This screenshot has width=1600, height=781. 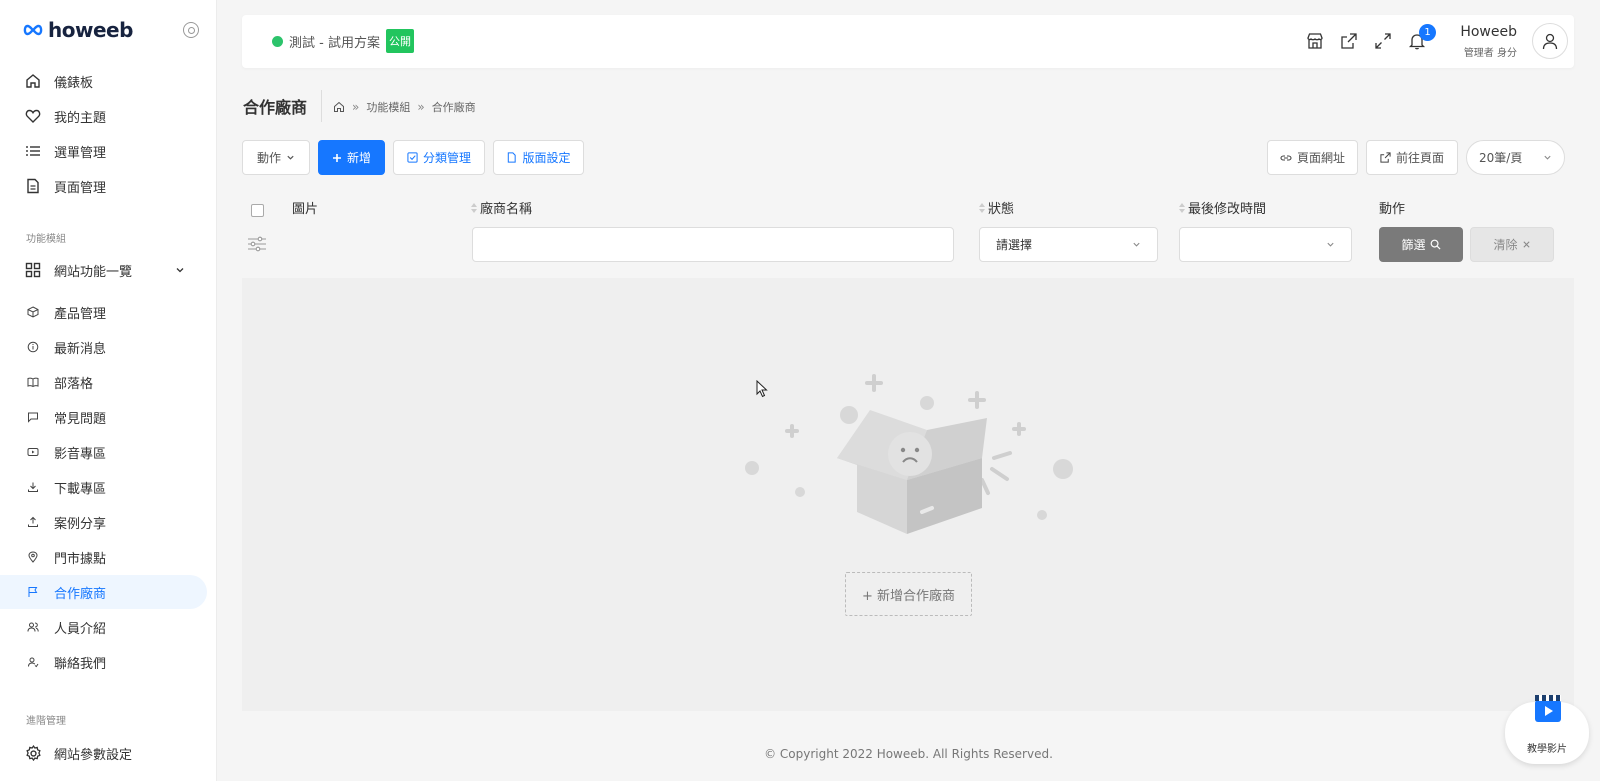 What do you see at coordinates (257, 244) in the screenshot?
I see `sliders-icon` at bounding box center [257, 244].